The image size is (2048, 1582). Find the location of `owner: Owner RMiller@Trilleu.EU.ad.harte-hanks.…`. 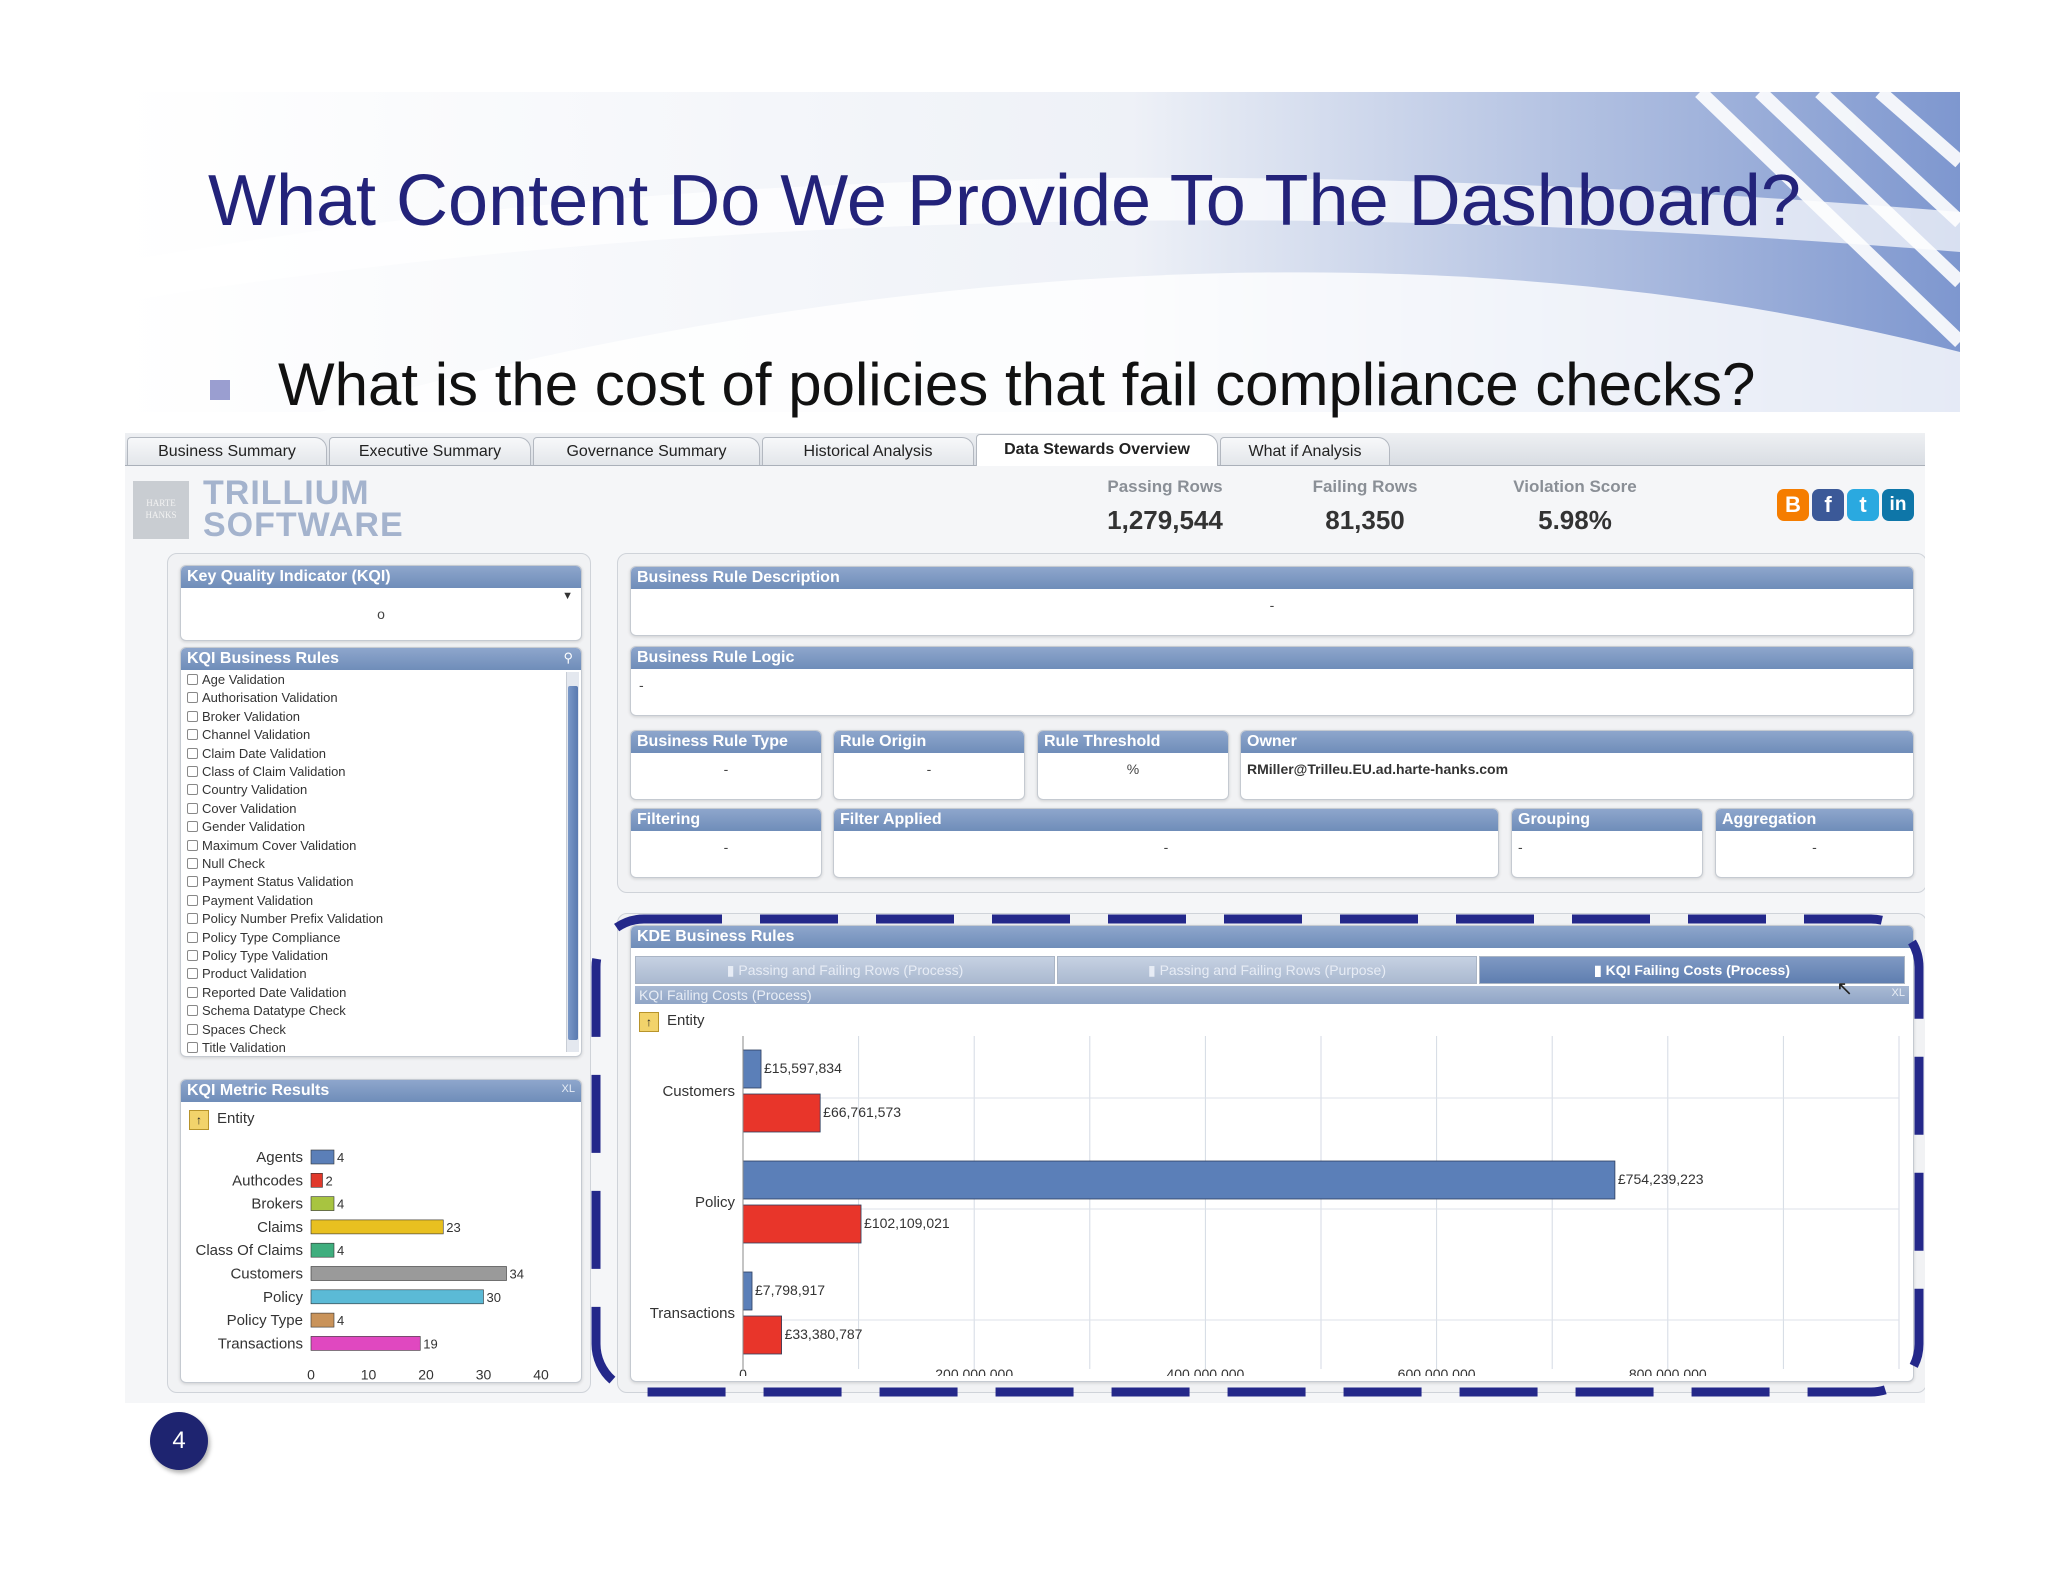

owner: Owner RMiller@Trilleu.EU.ad.harte-hanks.… is located at coordinates (1577, 765).